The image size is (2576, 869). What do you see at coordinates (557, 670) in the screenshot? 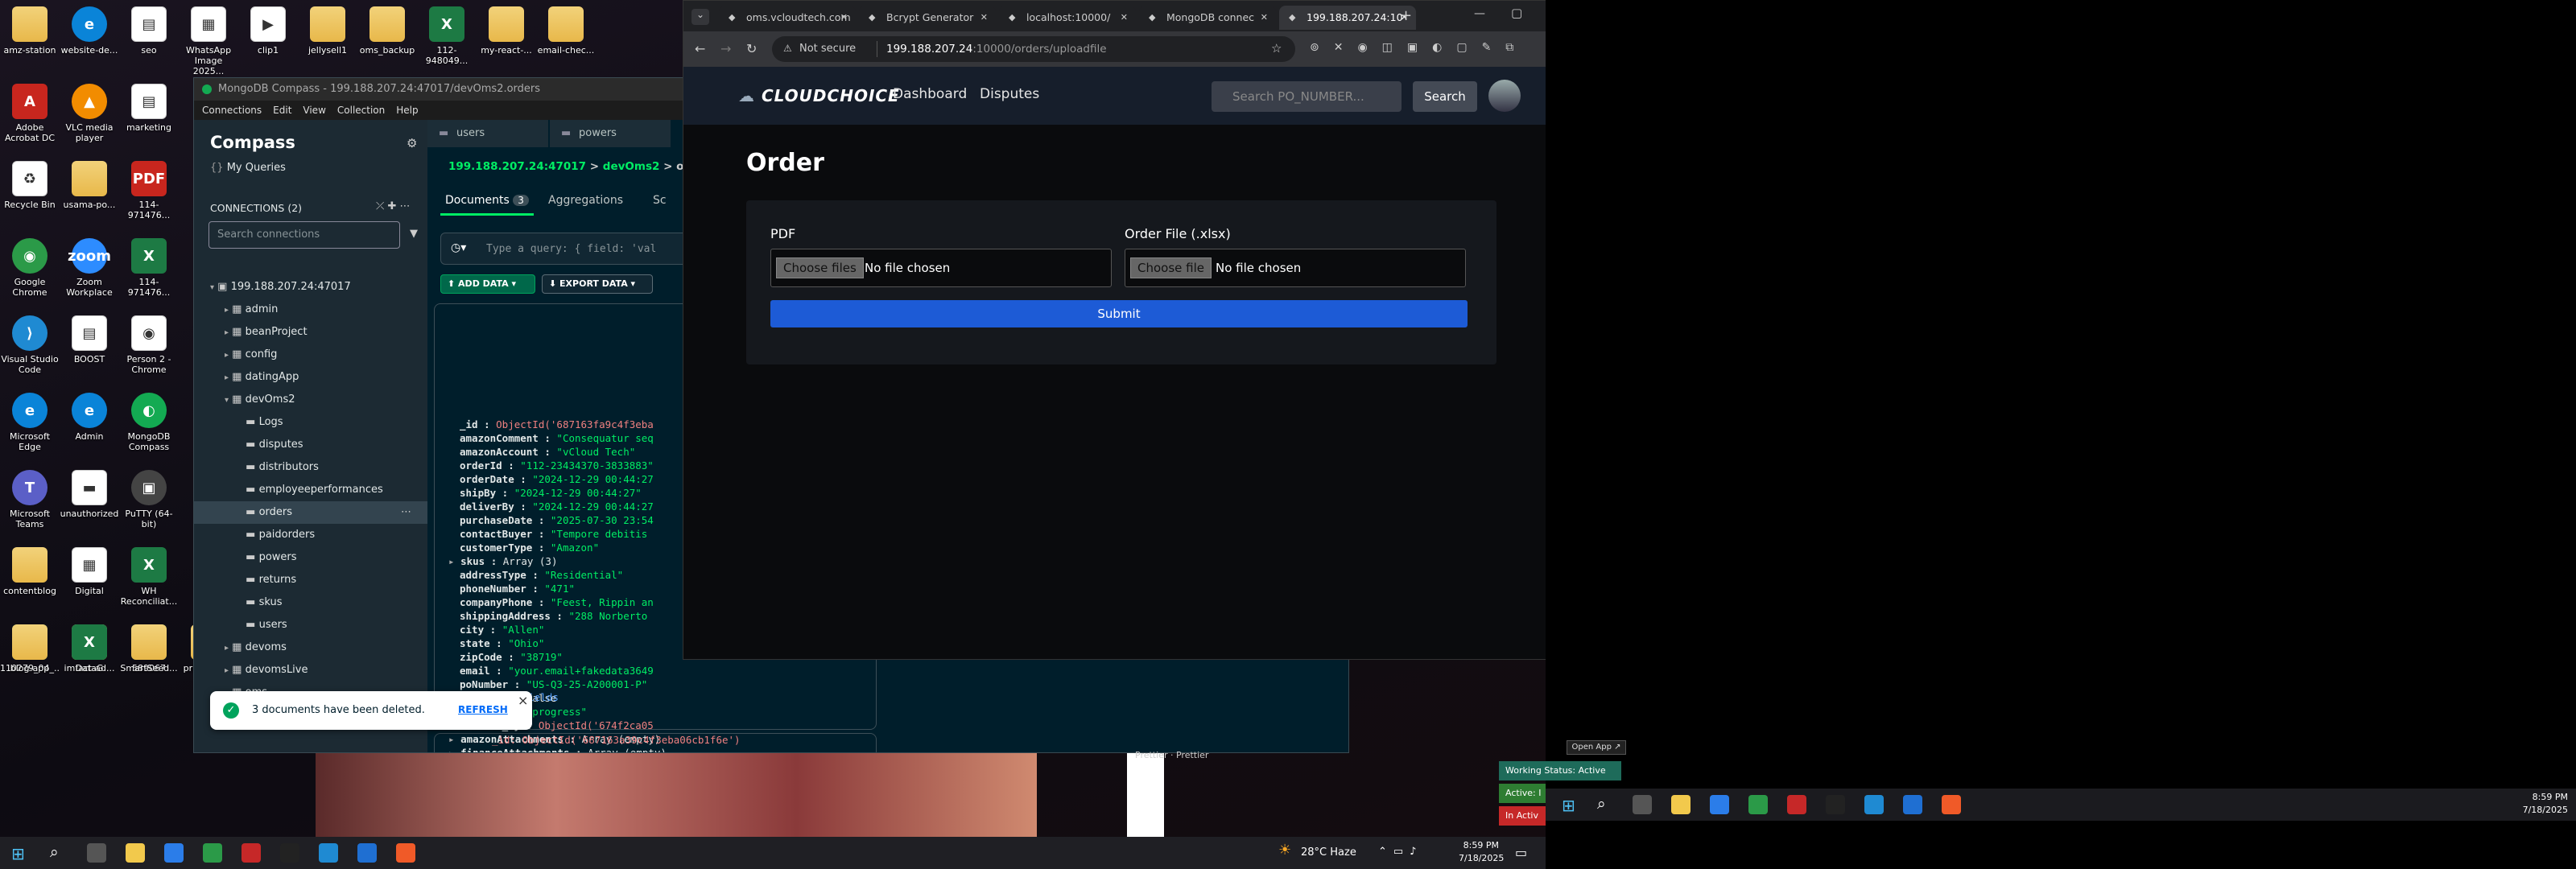
I see `document-field: email : "your.email+fakedata3649` at bounding box center [557, 670].